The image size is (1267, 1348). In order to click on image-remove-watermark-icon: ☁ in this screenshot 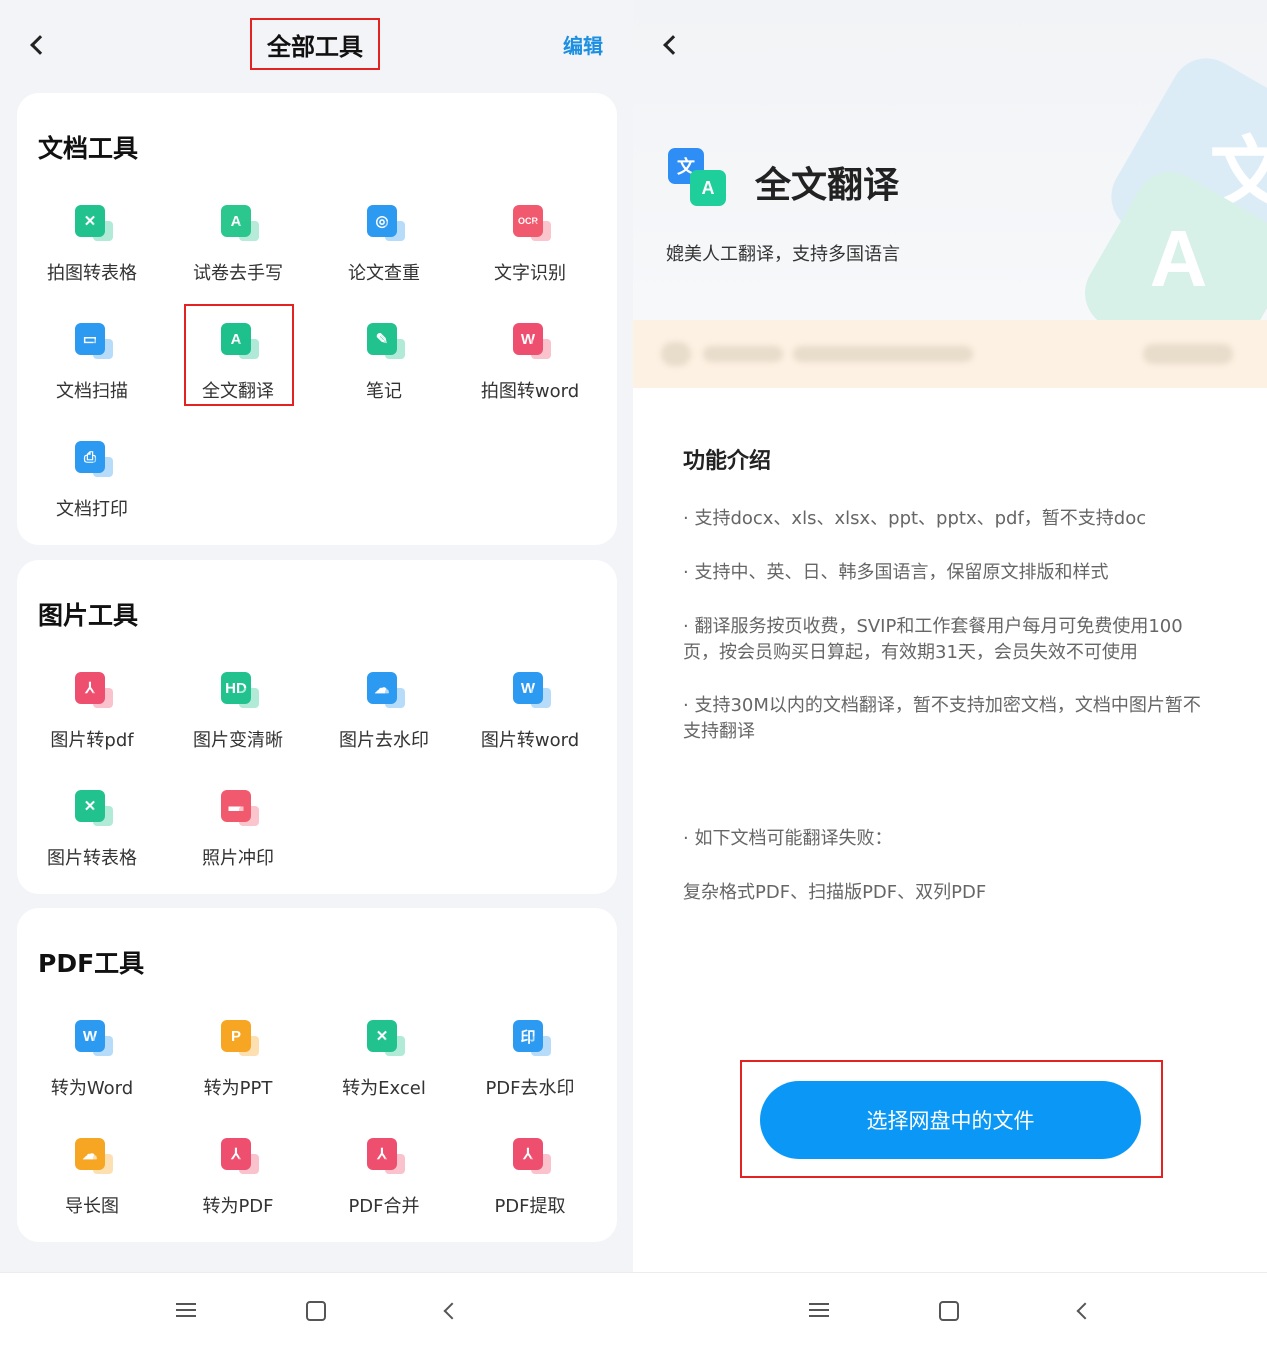, I will do `click(385, 689)`.